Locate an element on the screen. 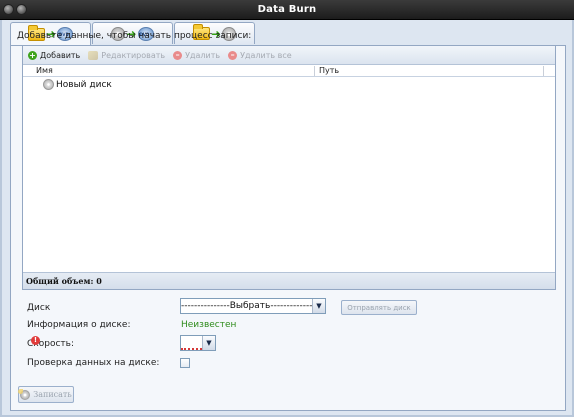 Image resolution: width=574 pixels, height=417 pixels. cd-icon is located at coordinates (48, 84).